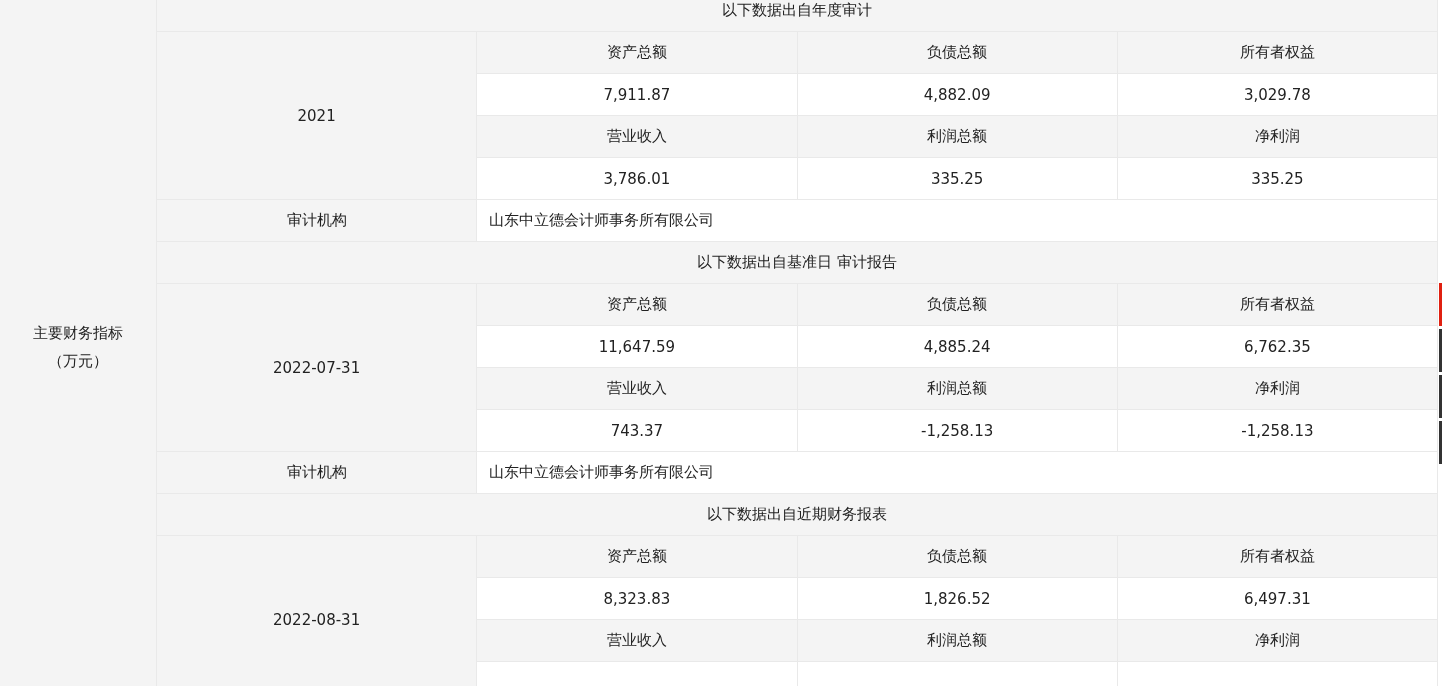 The image size is (1442, 686). Describe the element at coordinates (797, 262) in the screenshot. I see `section-heading: 以下数据出自基准日 审计报告` at that location.